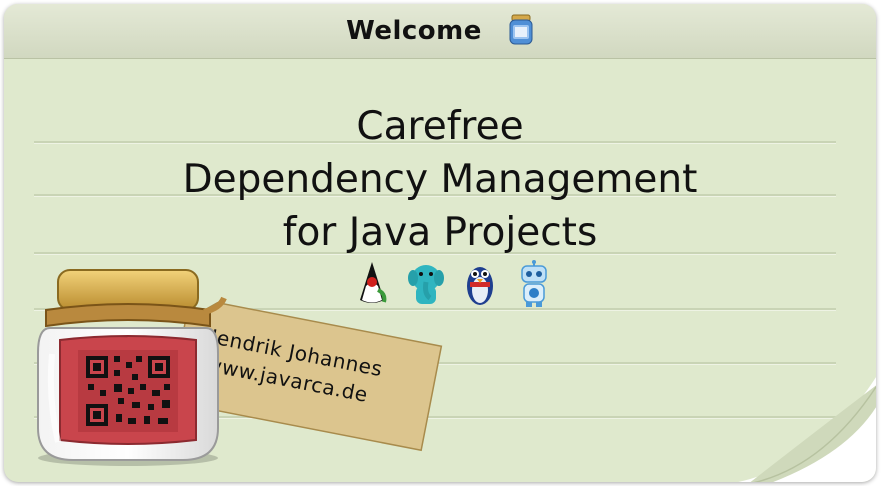 The width and height of the screenshot is (881, 486). Describe the element at coordinates (373, 282) in the screenshot. I see `duke-icon` at that location.